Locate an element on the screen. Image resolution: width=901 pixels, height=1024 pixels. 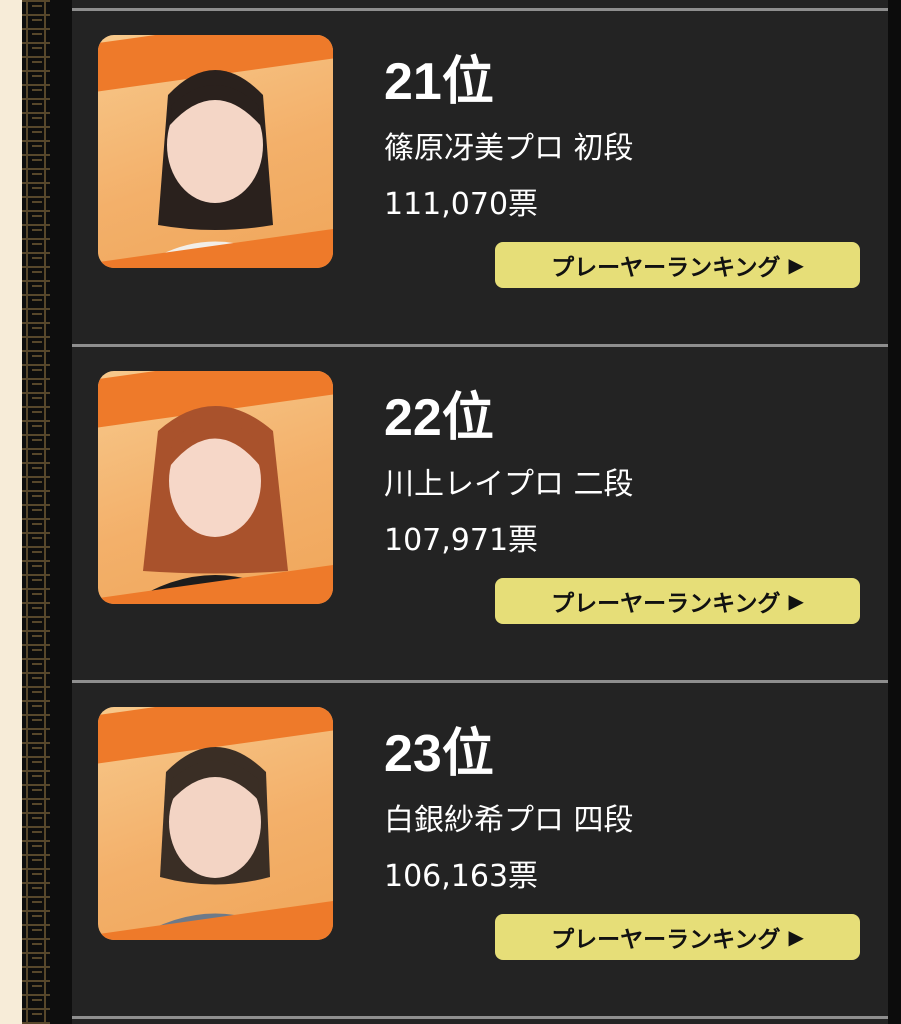
vote-count: 107,971票 is located at coordinates (461, 540).